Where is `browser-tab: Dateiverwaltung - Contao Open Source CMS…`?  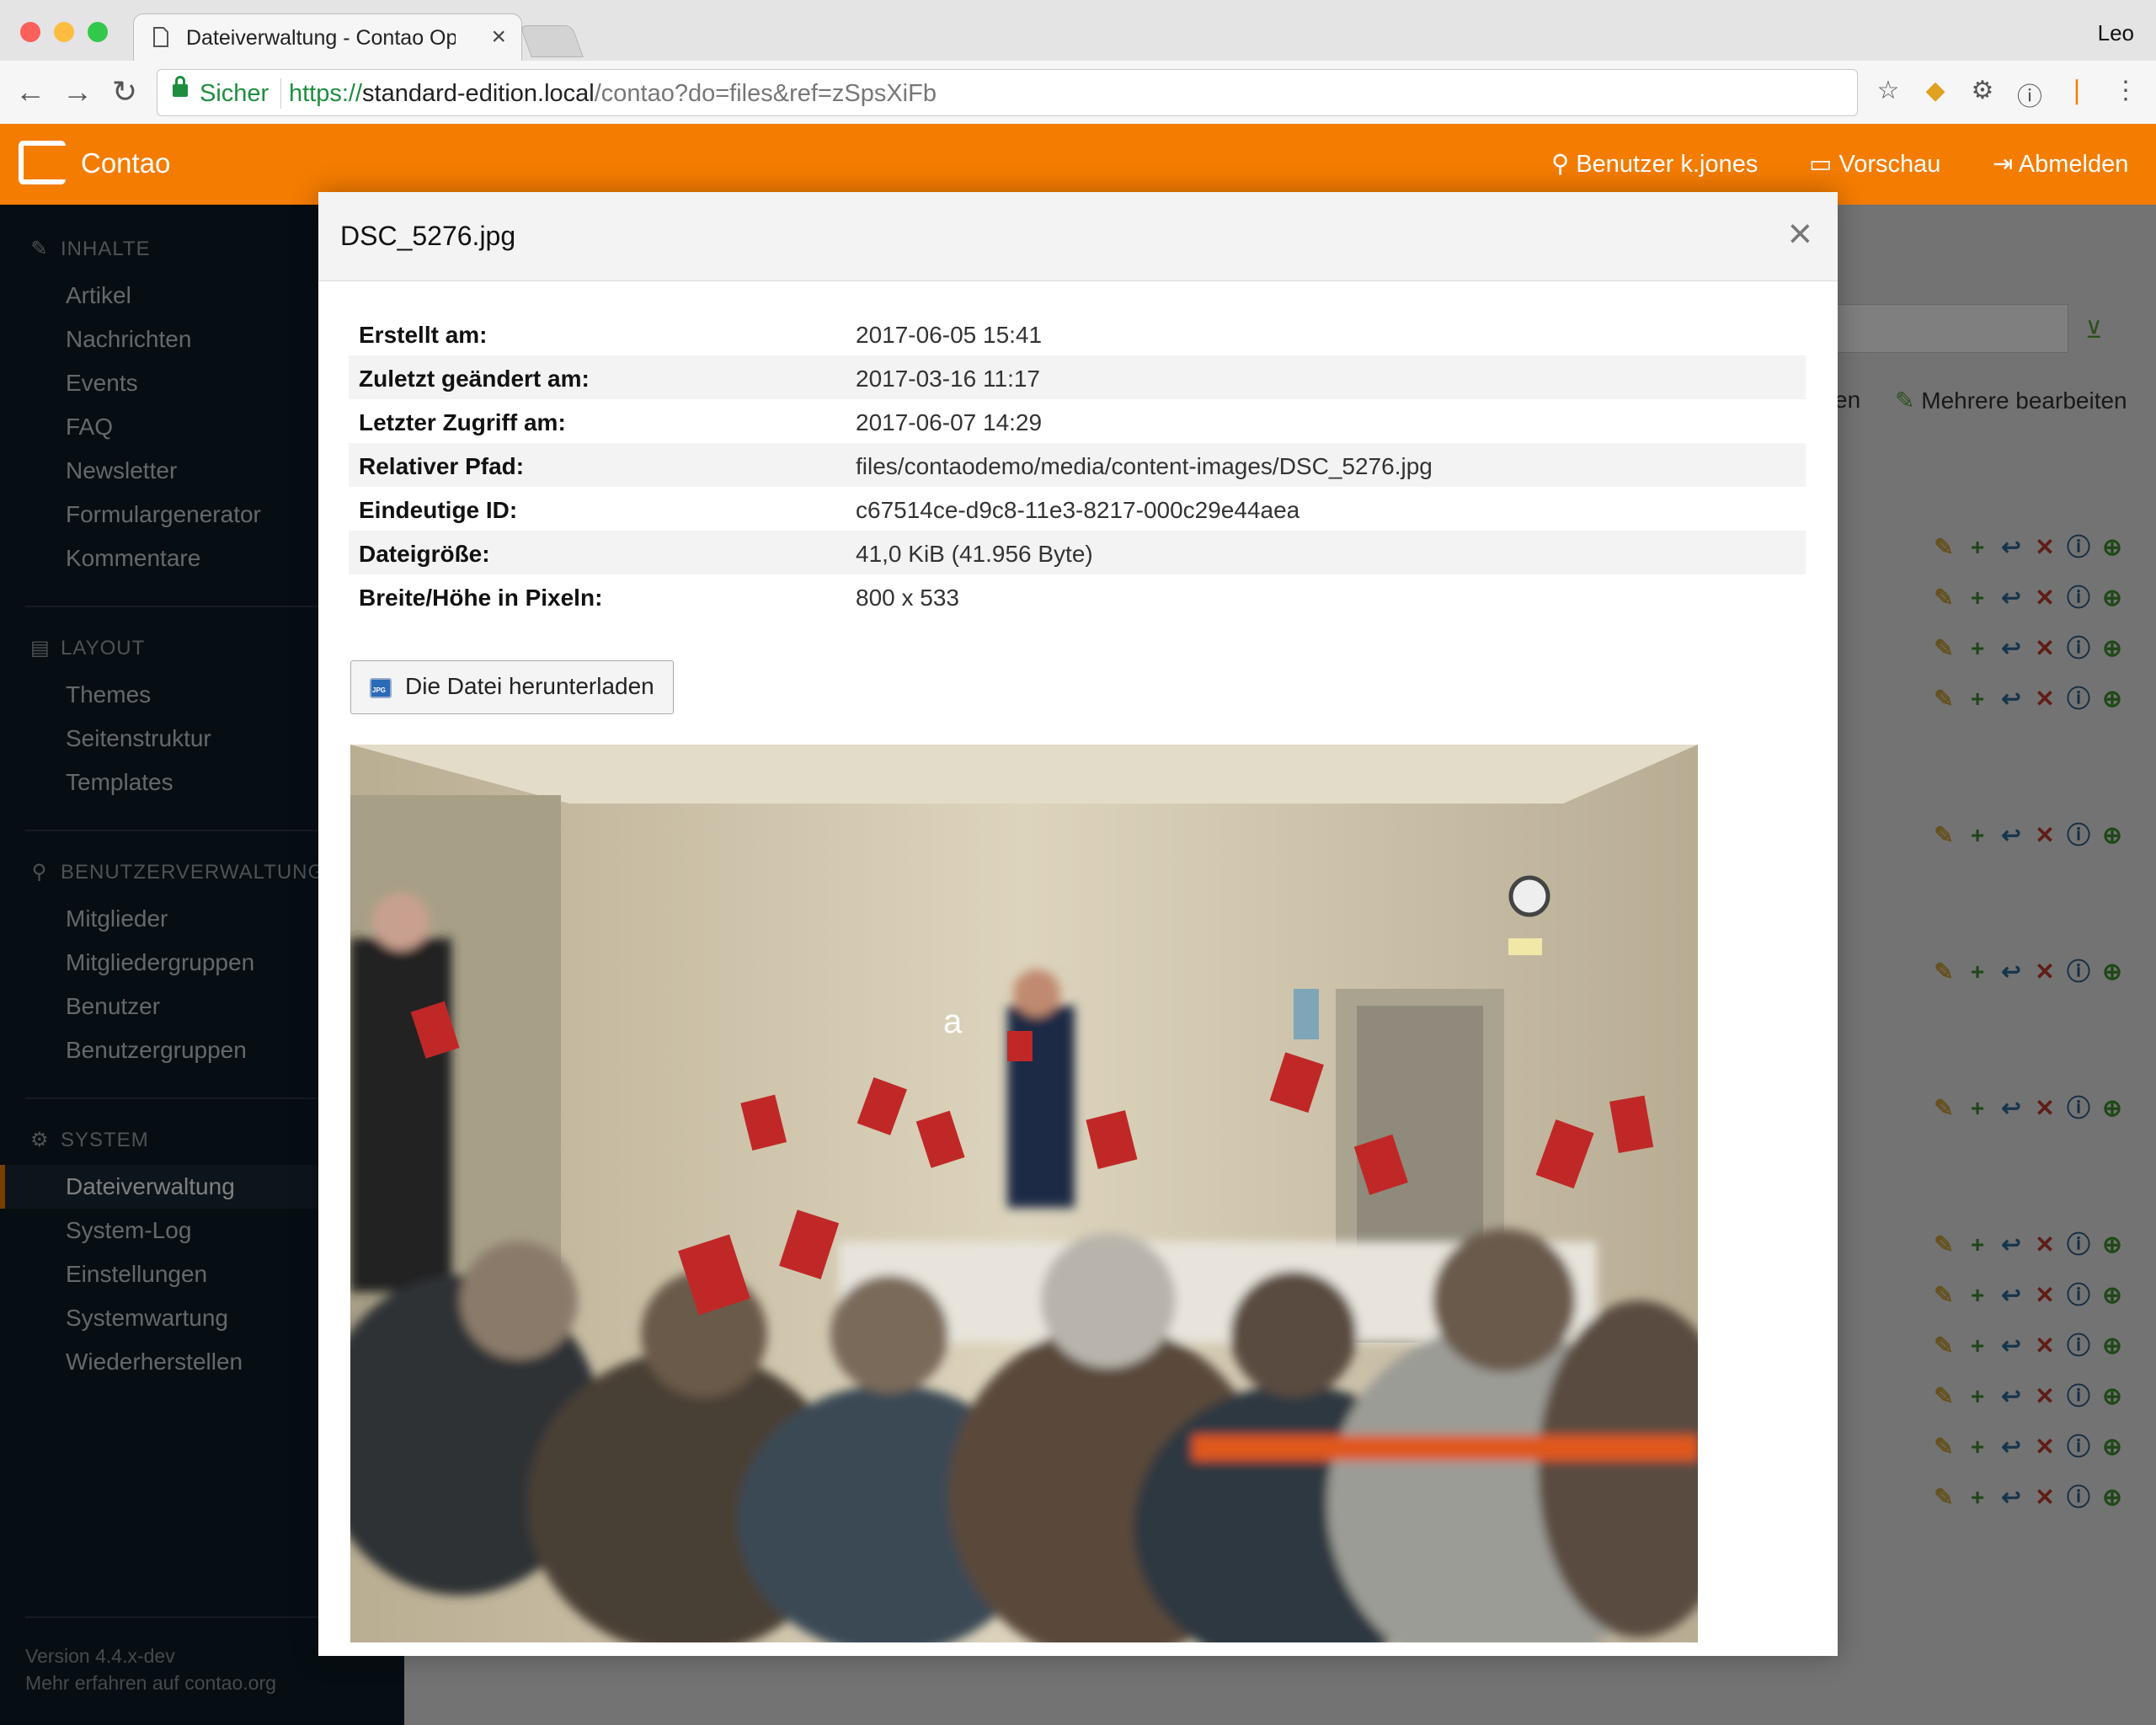
browser-tab: Dateiverwaltung - Contao Open Source CMS… is located at coordinates (327, 37).